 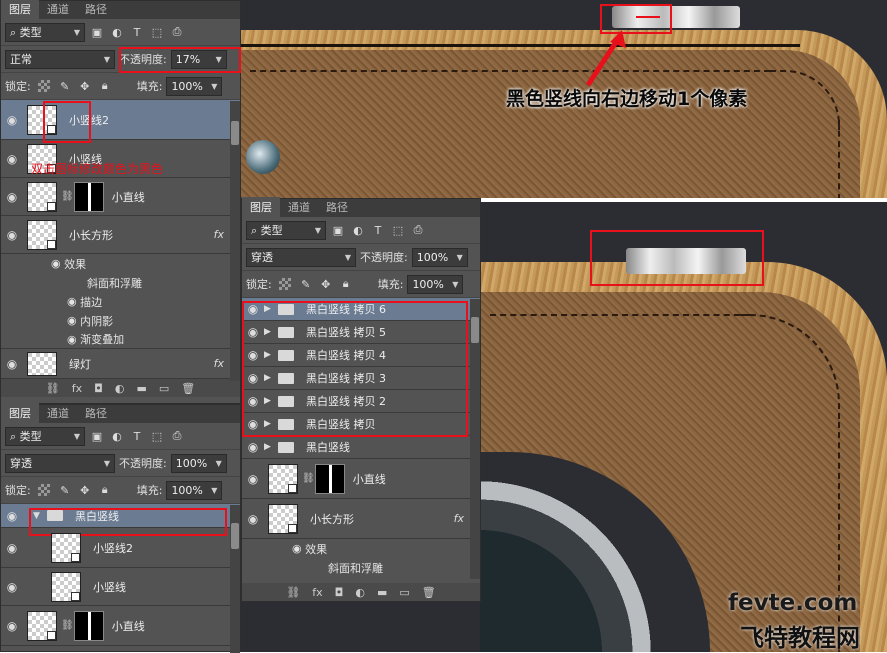 I want to click on effect-row: ◉ 渐变叠加, so click(x=120, y=339).